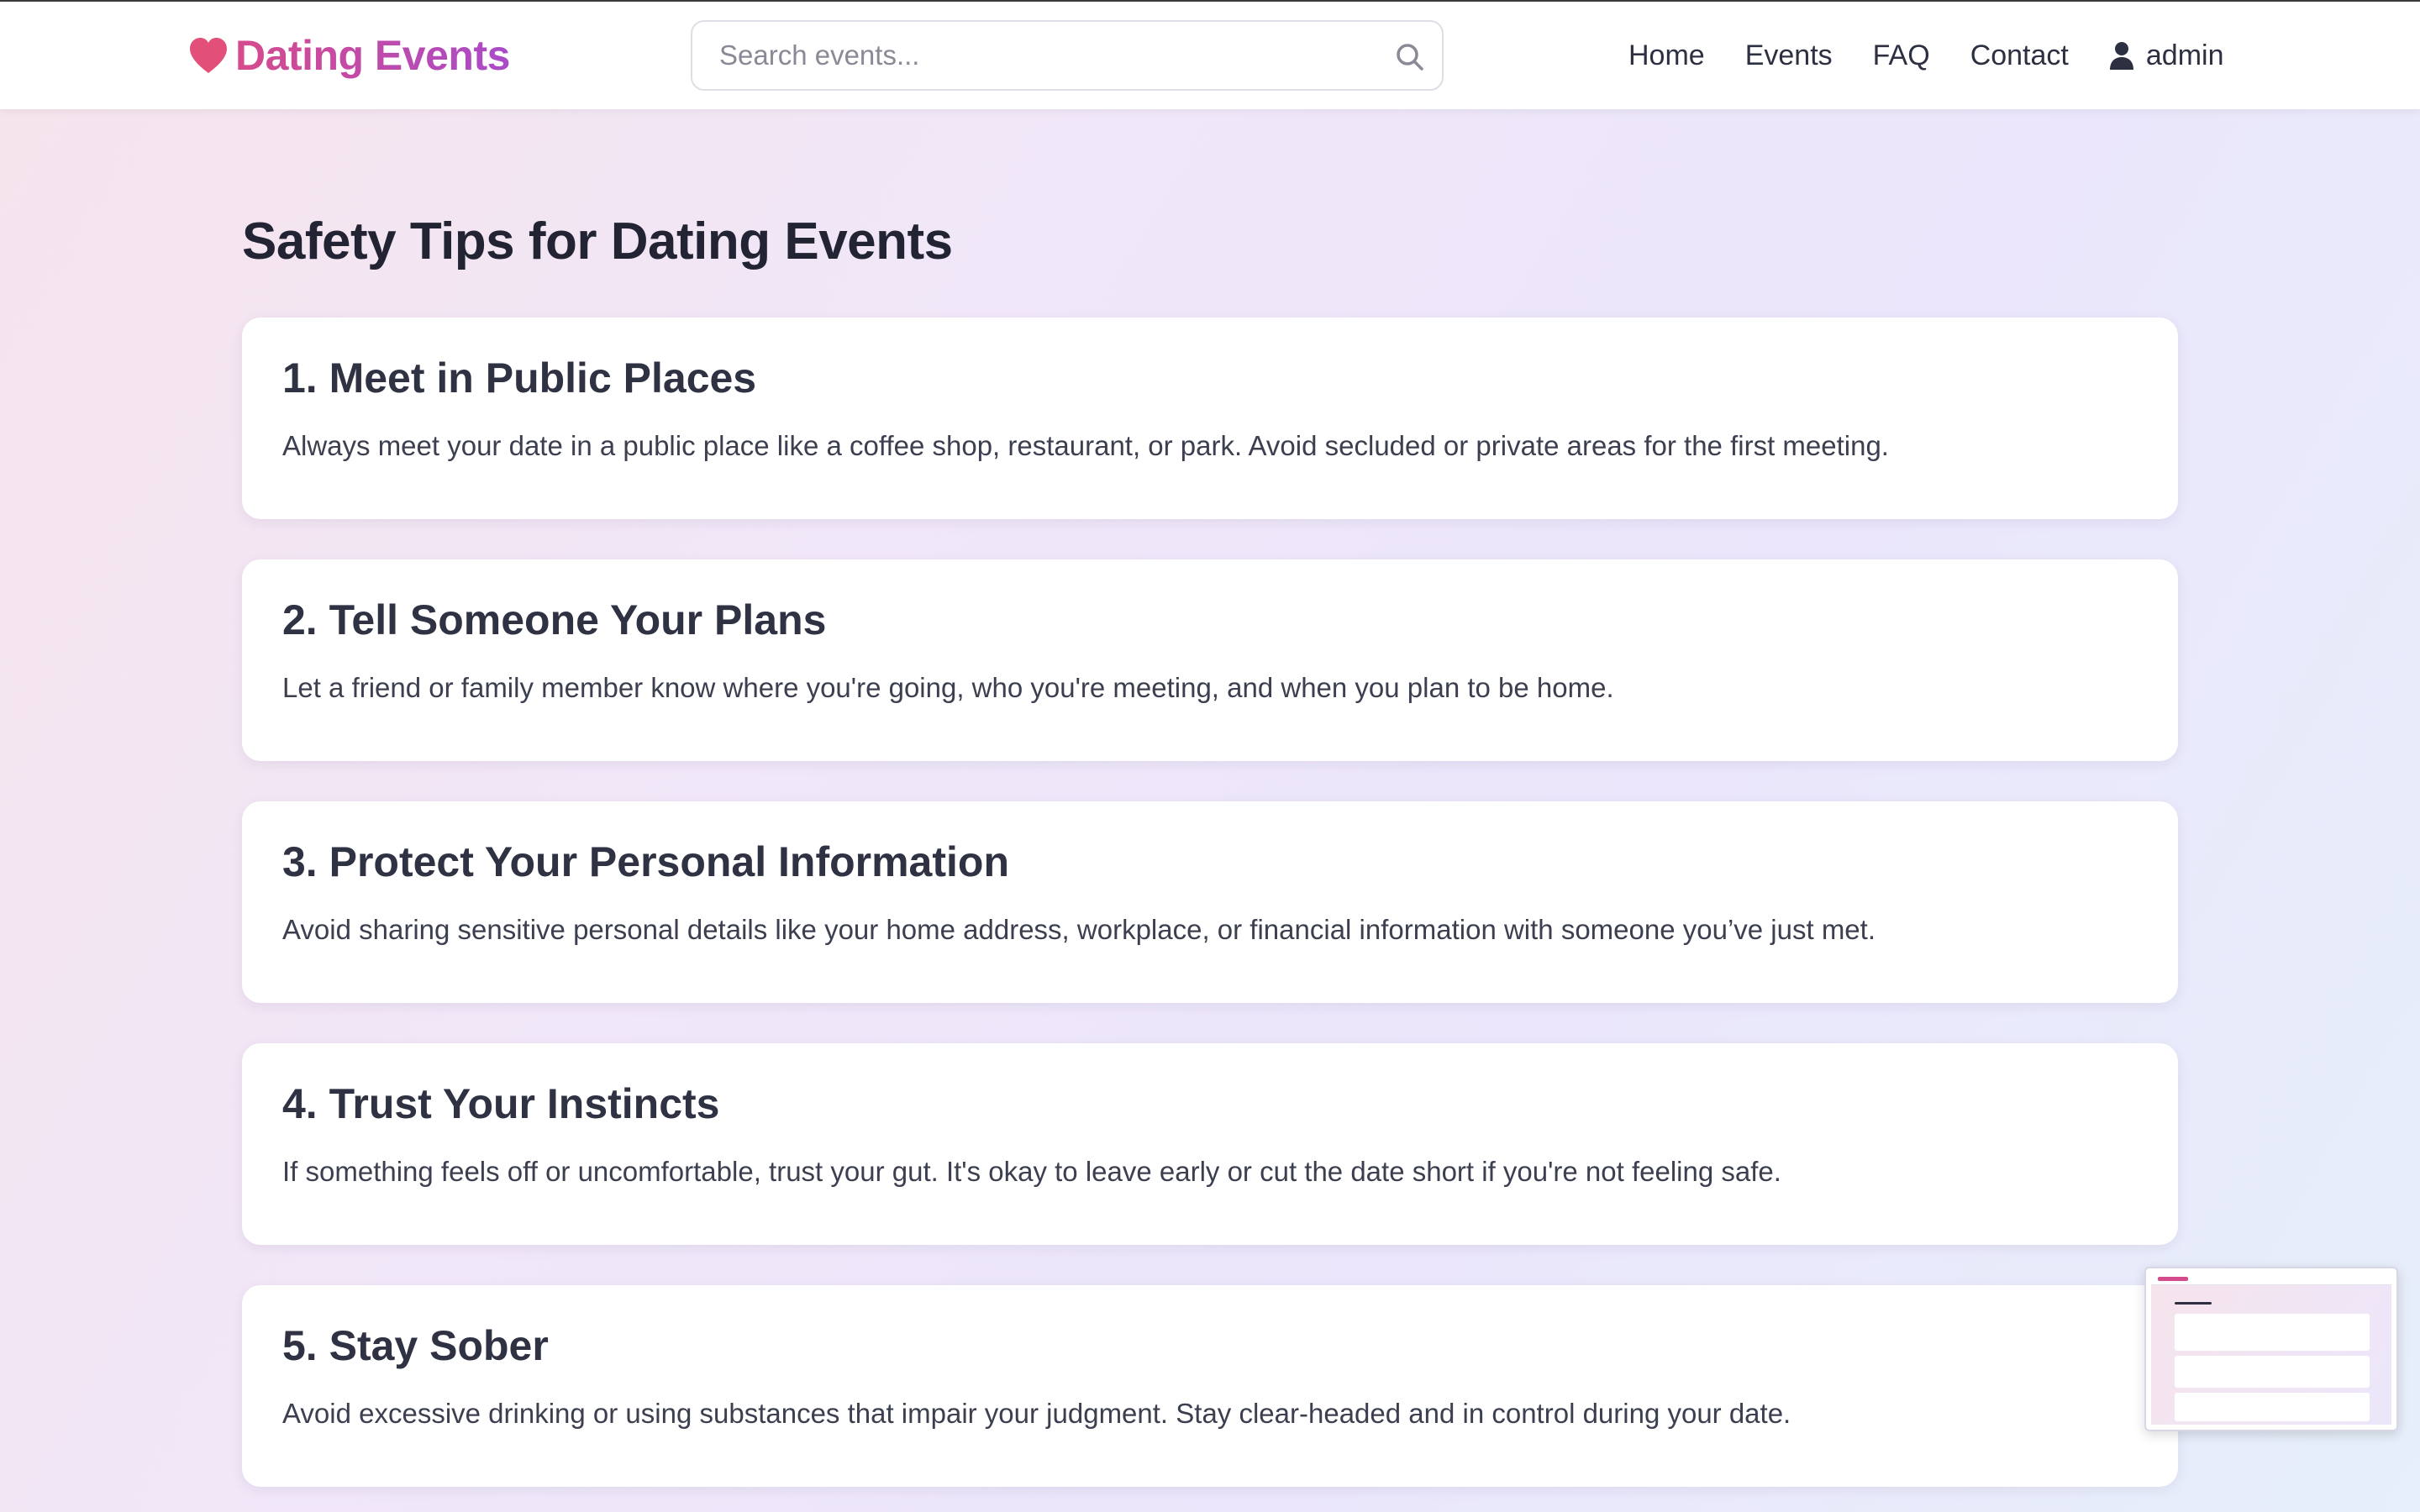  What do you see at coordinates (597, 241) in the screenshot?
I see `page-title: Safety Tips for Dating Events` at bounding box center [597, 241].